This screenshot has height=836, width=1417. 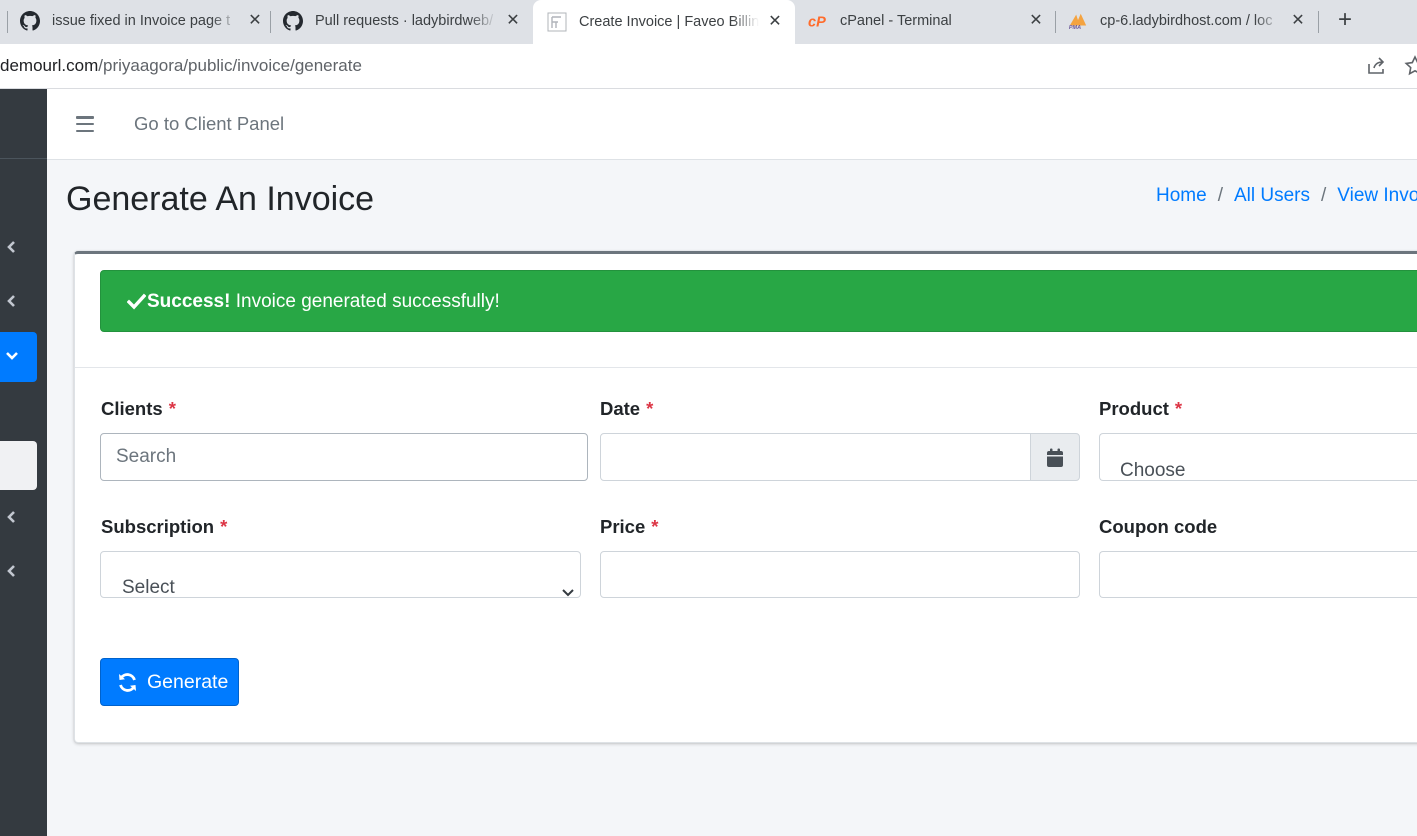 What do you see at coordinates (1258, 574) in the screenshot?
I see `coupon-code-input` at bounding box center [1258, 574].